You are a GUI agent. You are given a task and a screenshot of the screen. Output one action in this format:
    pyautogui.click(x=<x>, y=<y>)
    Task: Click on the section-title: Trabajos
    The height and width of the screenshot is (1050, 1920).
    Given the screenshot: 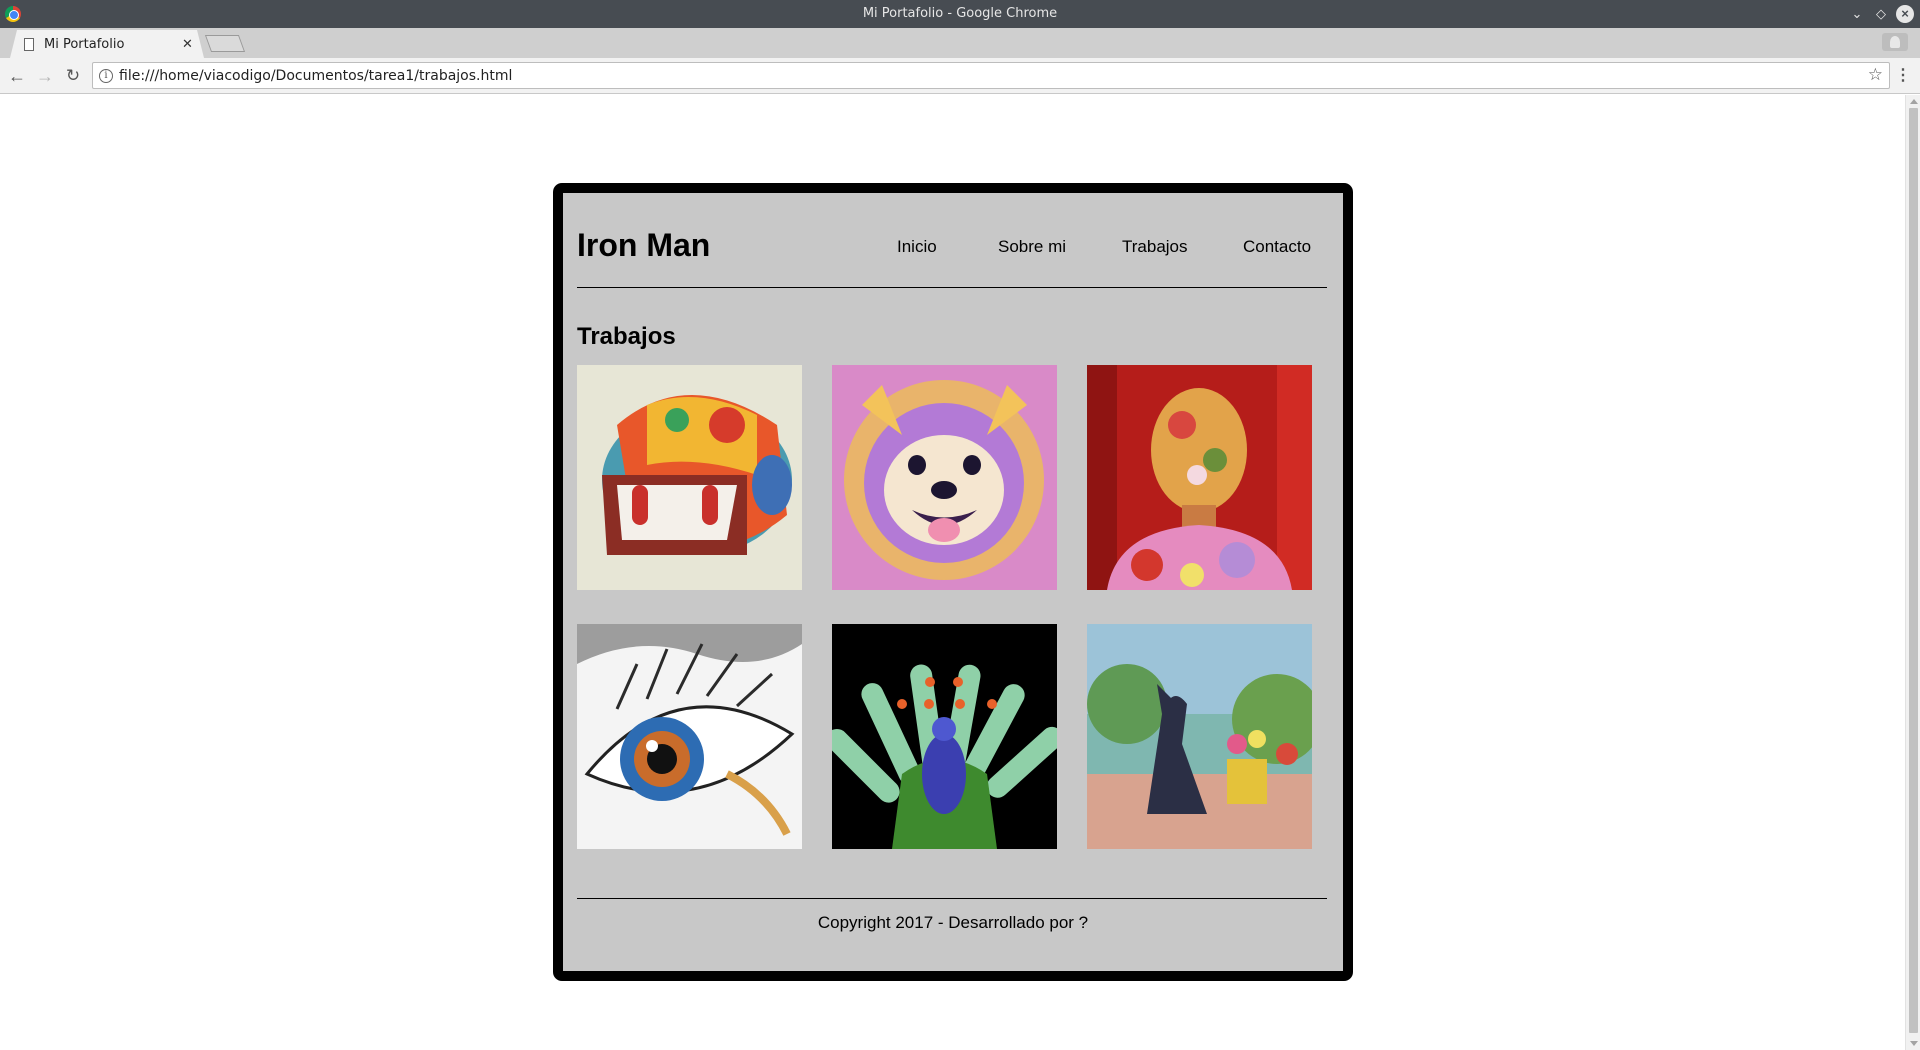 What is the action you would take?
    pyautogui.click(x=626, y=336)
    